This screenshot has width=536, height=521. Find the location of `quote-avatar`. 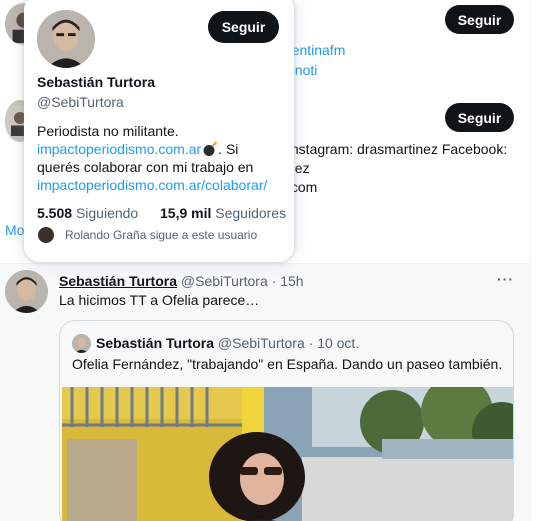

quote-avatar is located at coordinates (81, 343).